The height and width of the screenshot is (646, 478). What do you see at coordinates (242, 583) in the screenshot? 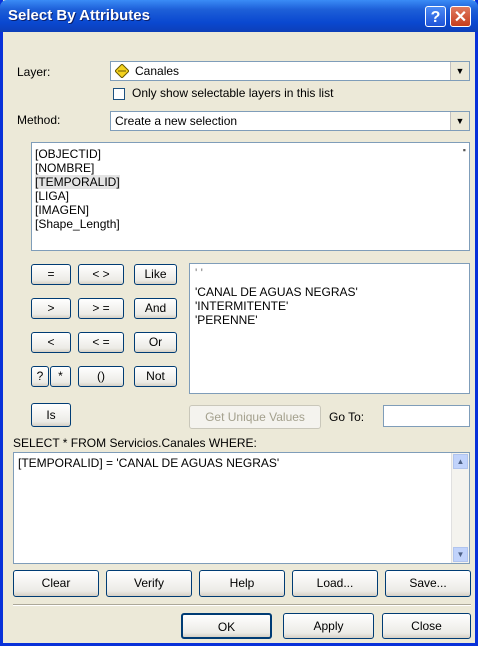
I see `help-button: Help` at bounding box center [242, 583].